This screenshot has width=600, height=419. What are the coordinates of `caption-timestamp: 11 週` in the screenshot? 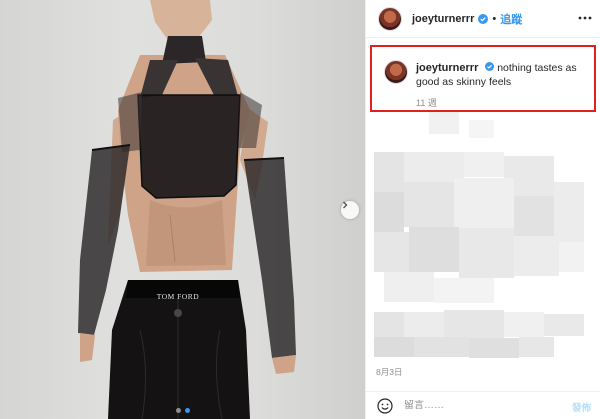 It's located at (426, 102).